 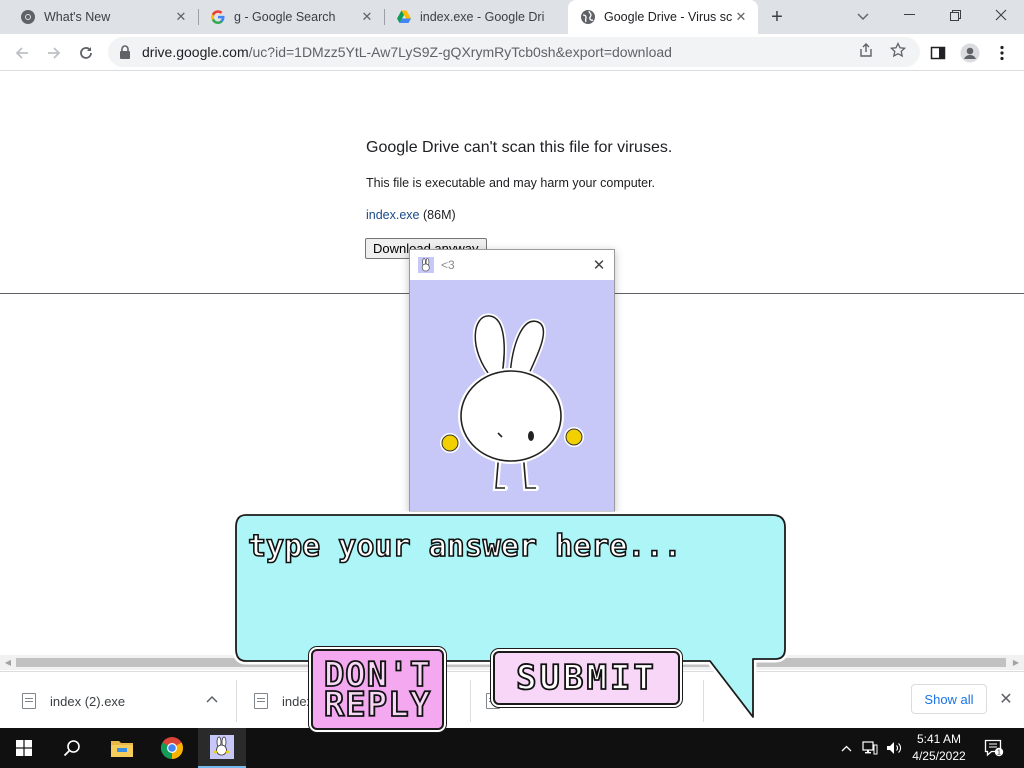 What do you see at coordinates (24, 748) in the screenshot?
I see `windows-start-icon` at bounding box center [24, 748].